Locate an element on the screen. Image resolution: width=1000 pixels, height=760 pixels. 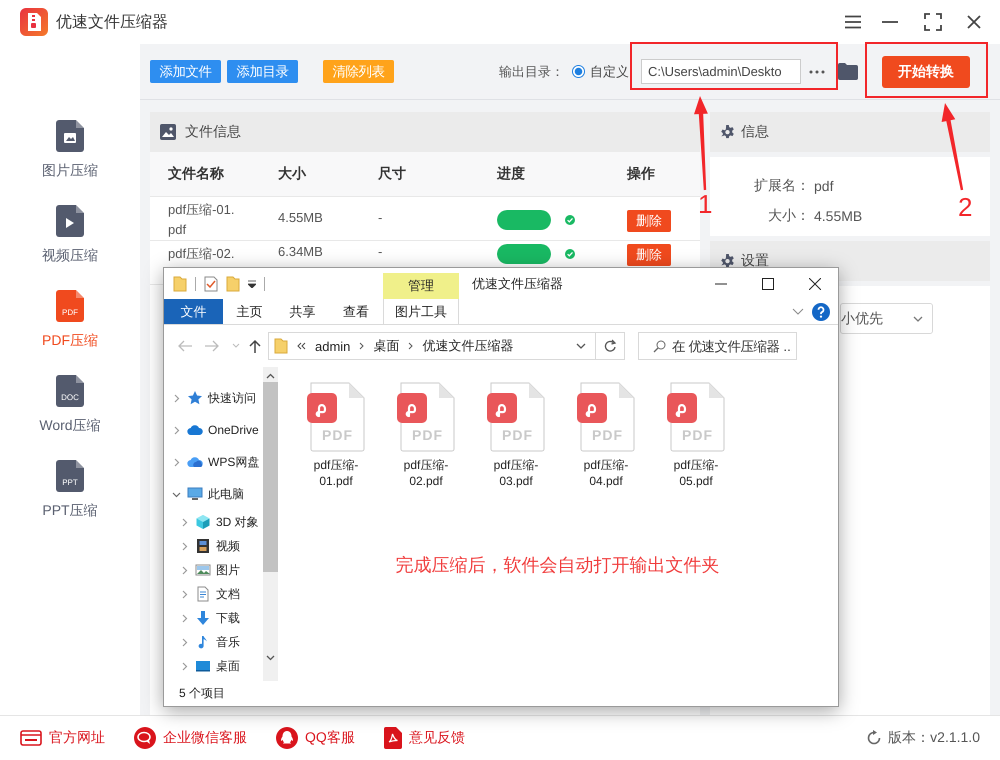
table-cell-text: 6.34MB is located at coordinates (301, 251).